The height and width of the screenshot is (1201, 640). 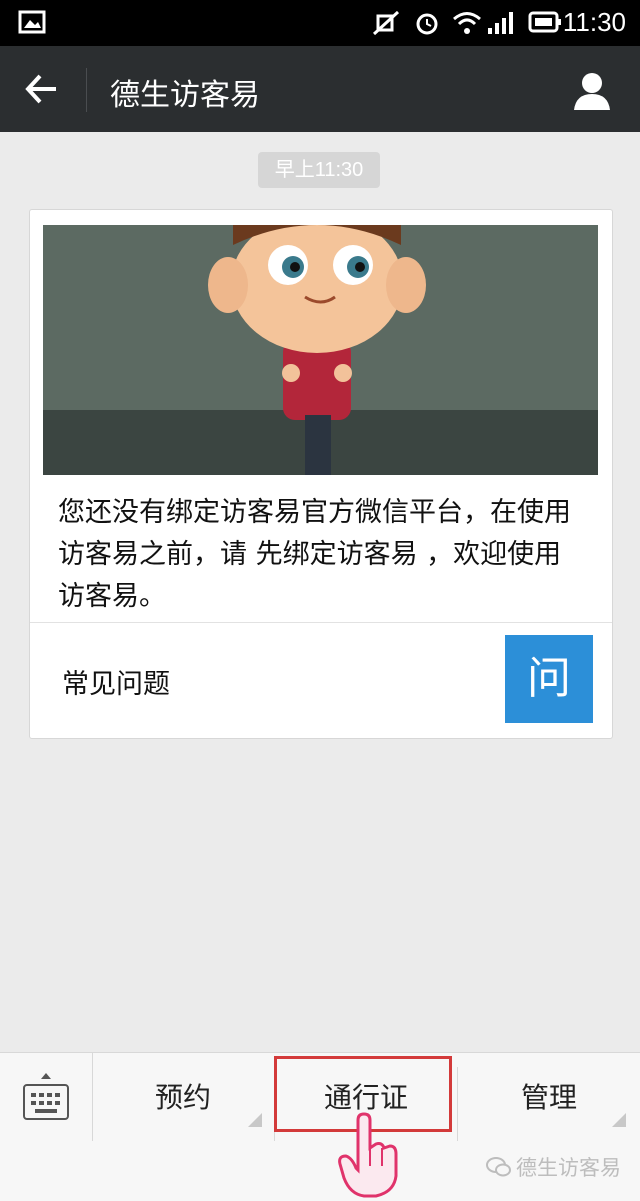 I want to click on title-divider, so click(x=86, y=90).